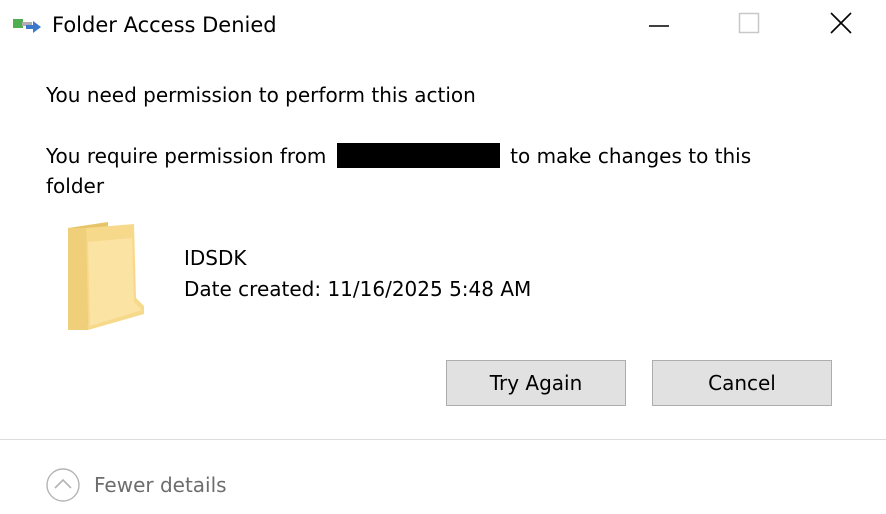  What do you see at coordinates (443, 25) in the screenshot?
I see `title-bar: Folder Access Denied` at bounding box center [443, 25].